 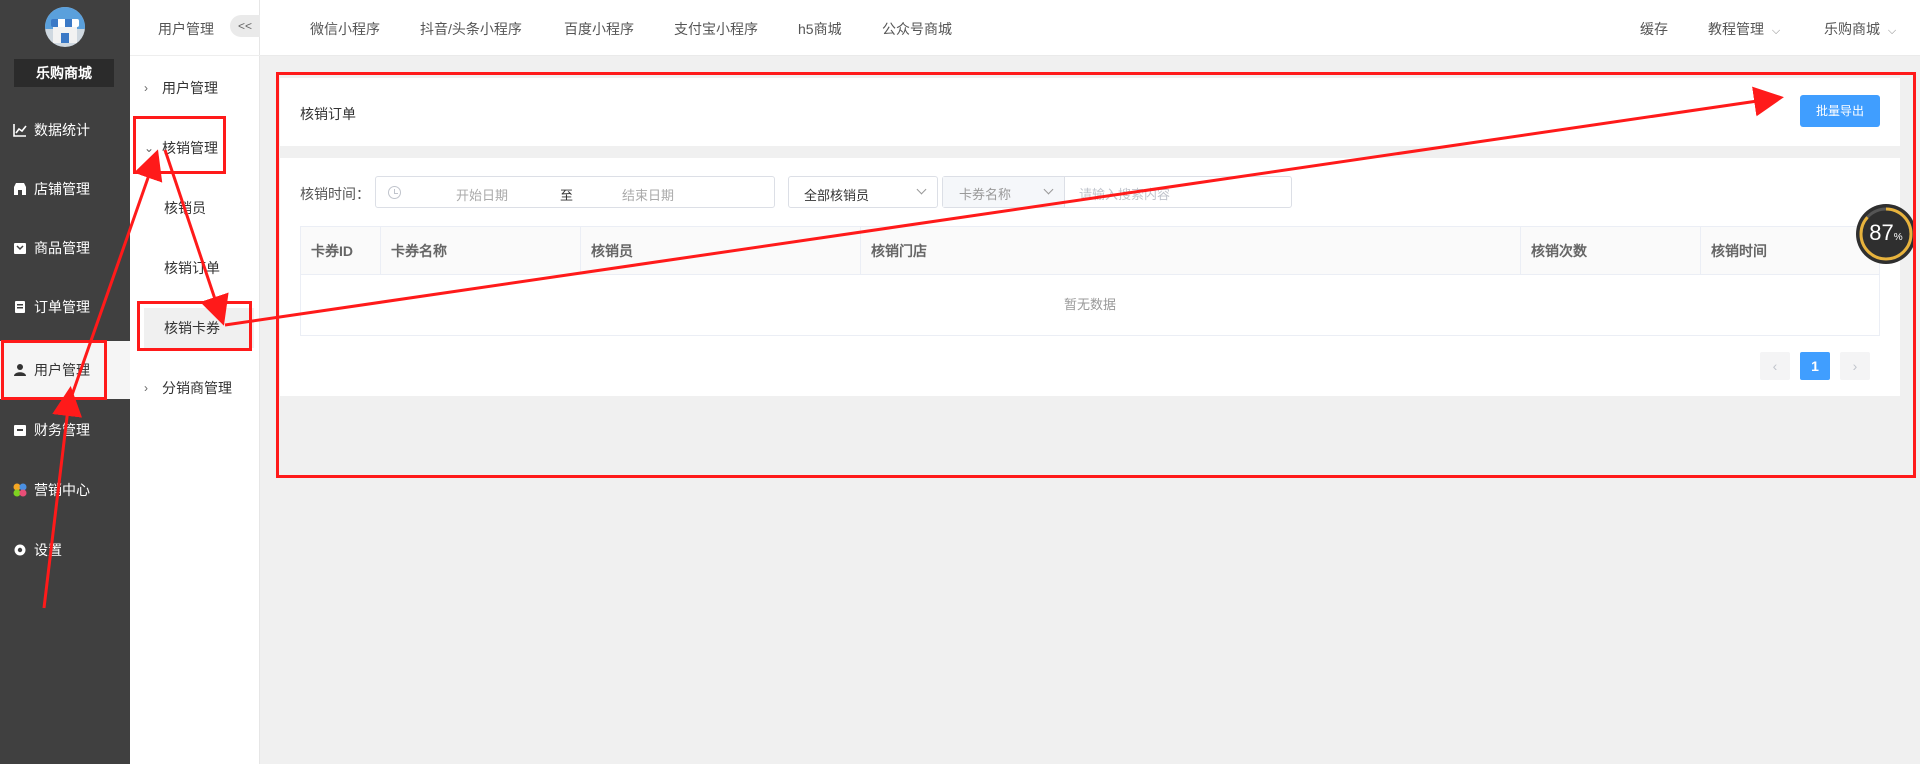 What do you see at coordinates (196, 237) in the screenshot?
I see `arrow-to-coupons` at bounding box center [196, 237].